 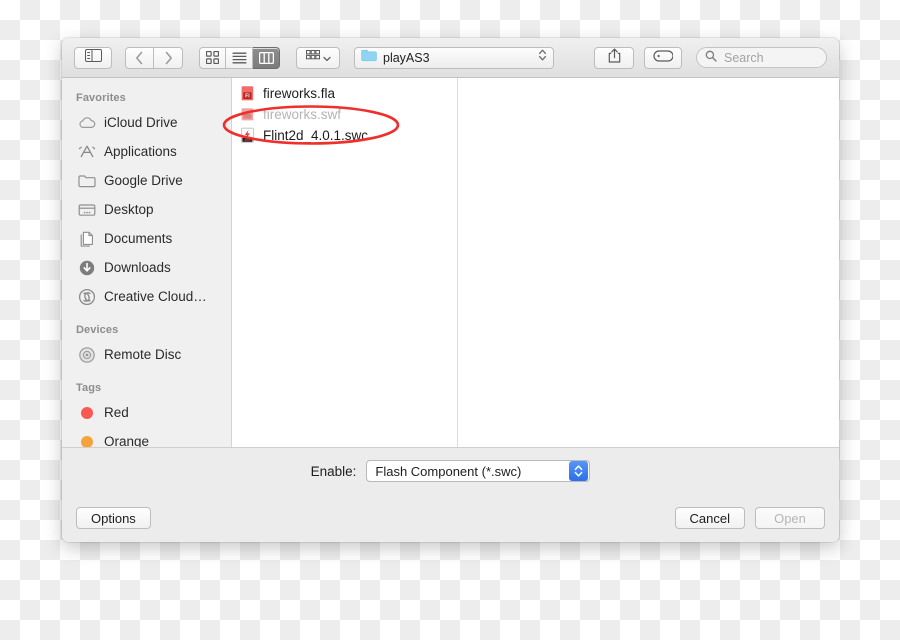 I want to click on search-icon, so click(x=711, y=58).